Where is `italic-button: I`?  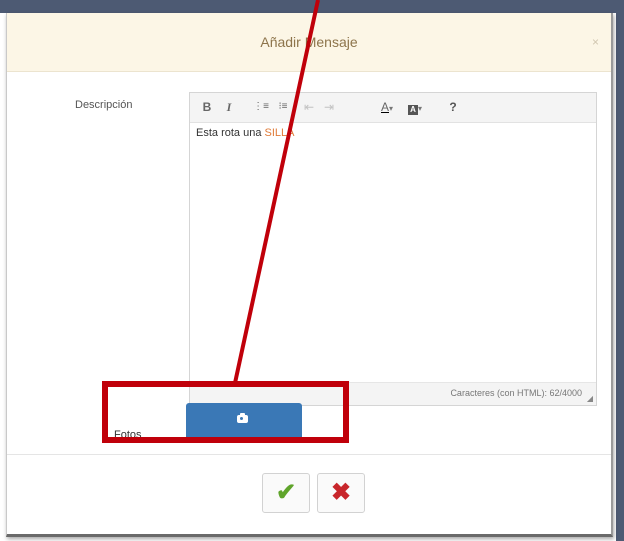 italic-button: I is located at coordinates (229, 107).